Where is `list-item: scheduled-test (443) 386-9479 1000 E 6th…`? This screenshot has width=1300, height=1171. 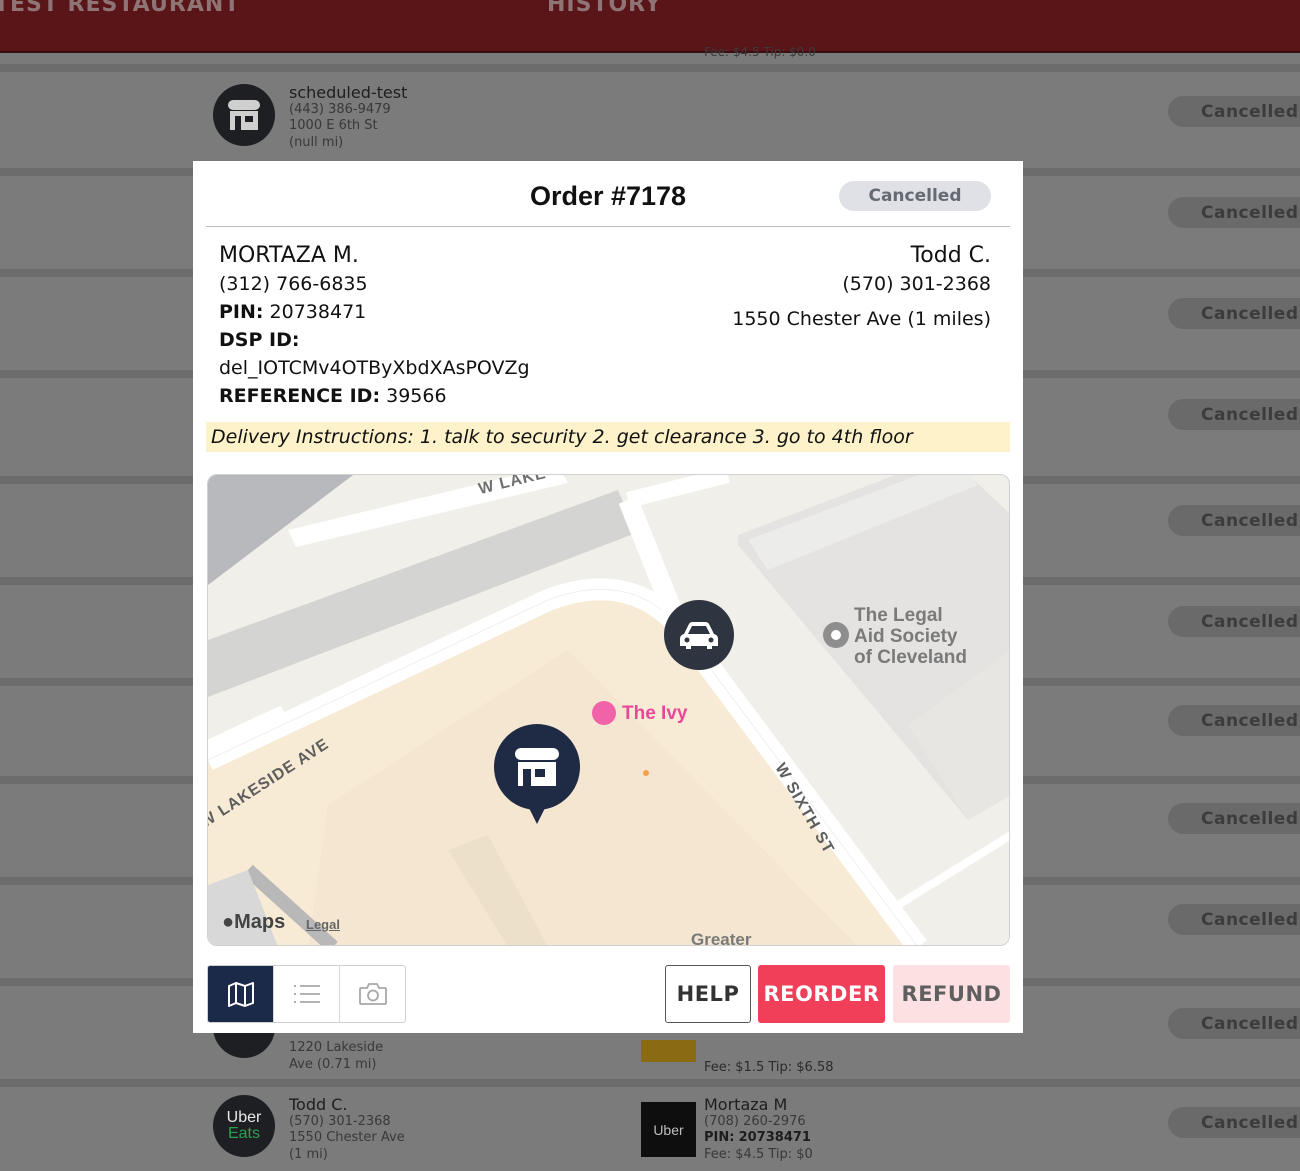
list-item: scheduled-test (443) 386-9479 1000 E 6th… is located at coordinates (650, 116).